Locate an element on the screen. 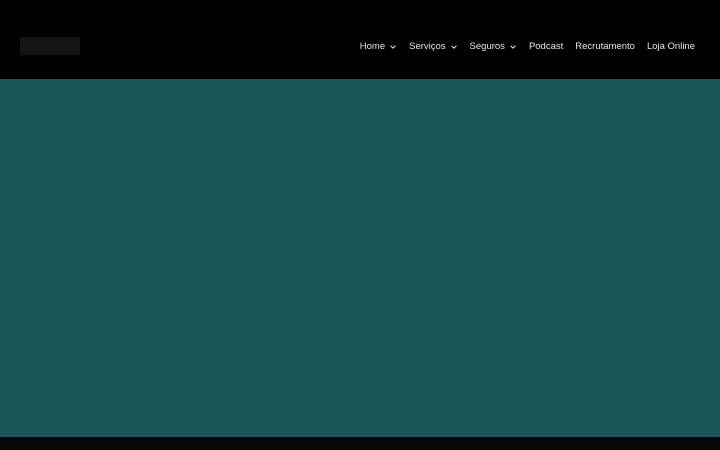 The height and width of the screenshot is (450, 720). nav-item-servicos: Serviços is located at coordinates (433, 47).